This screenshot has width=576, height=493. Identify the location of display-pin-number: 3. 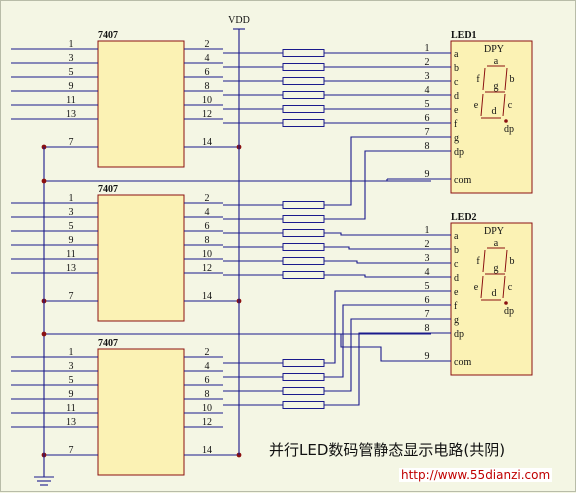
(427, 76).